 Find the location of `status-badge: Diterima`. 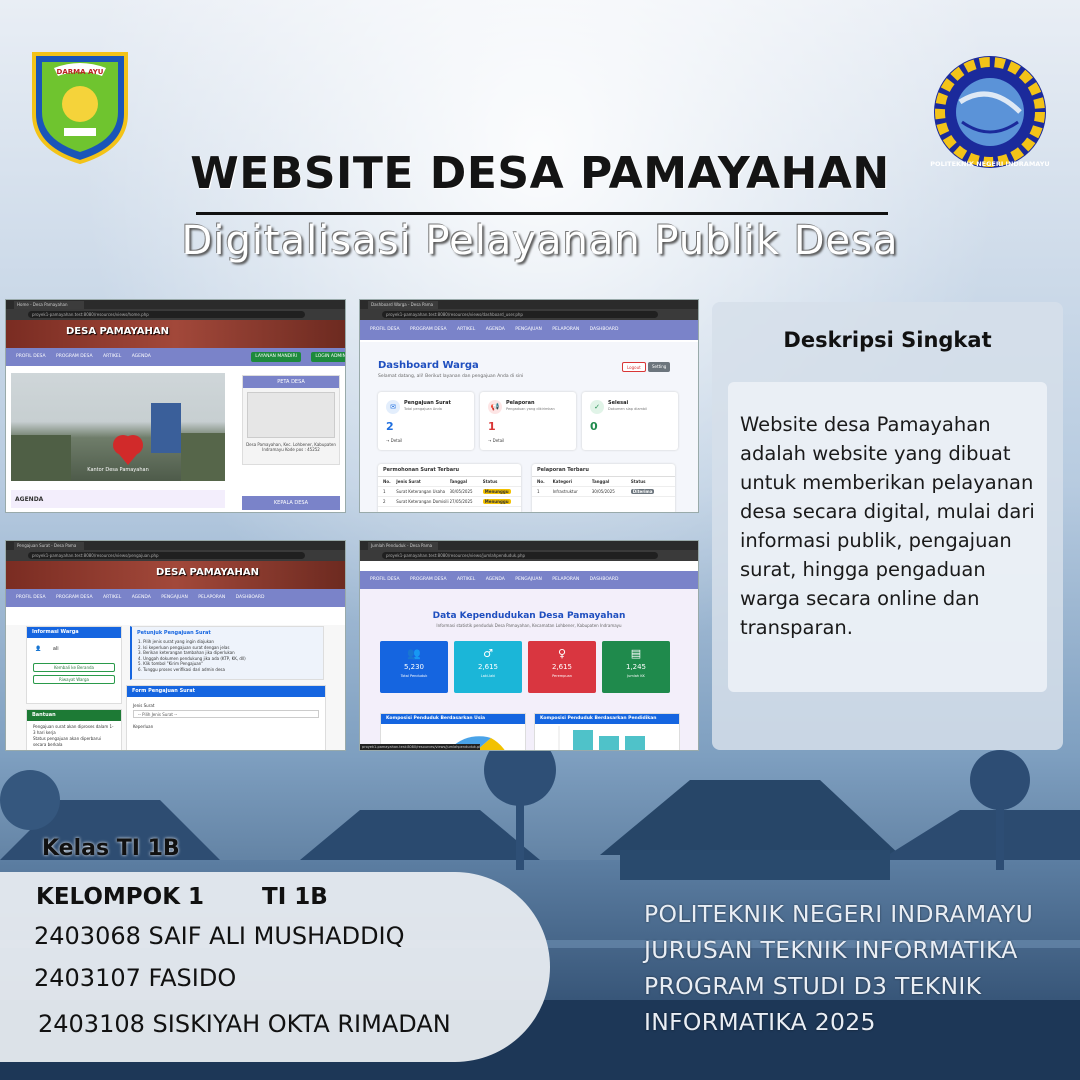

status-badge: Diterima is located at coordinates (642, 491).